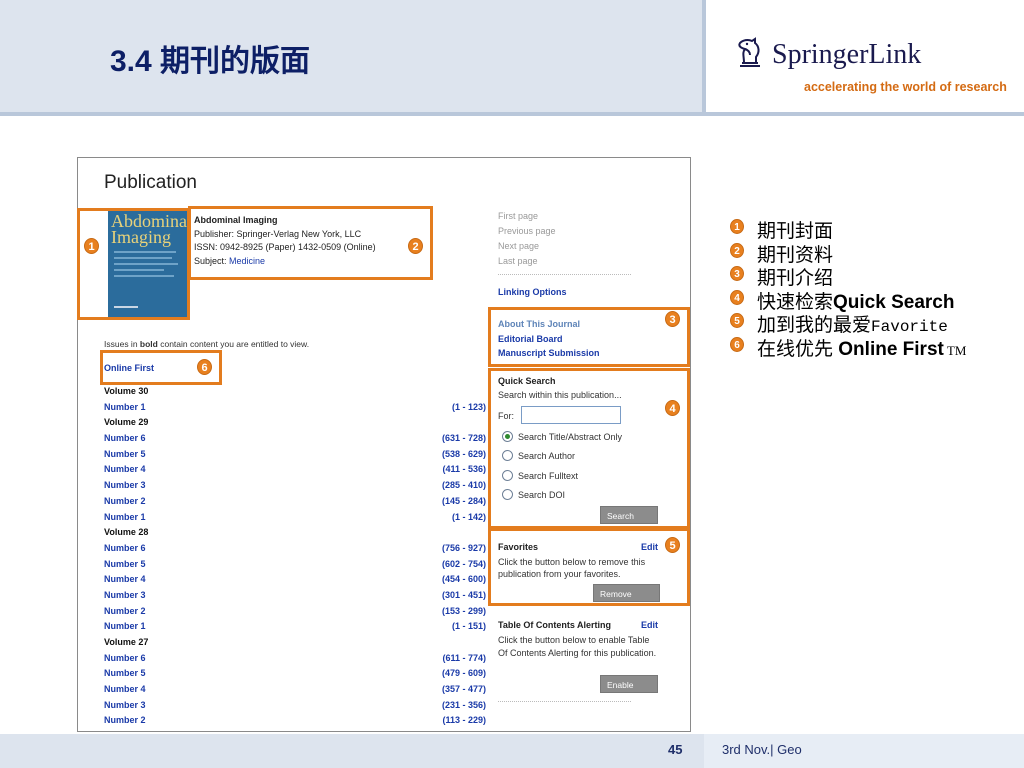 The image size is (1024, 768). What do you see at coordinates (464, 673) in the screenshot?
I see `page-range: (479 - 609)` at bounding box center [464, 673].